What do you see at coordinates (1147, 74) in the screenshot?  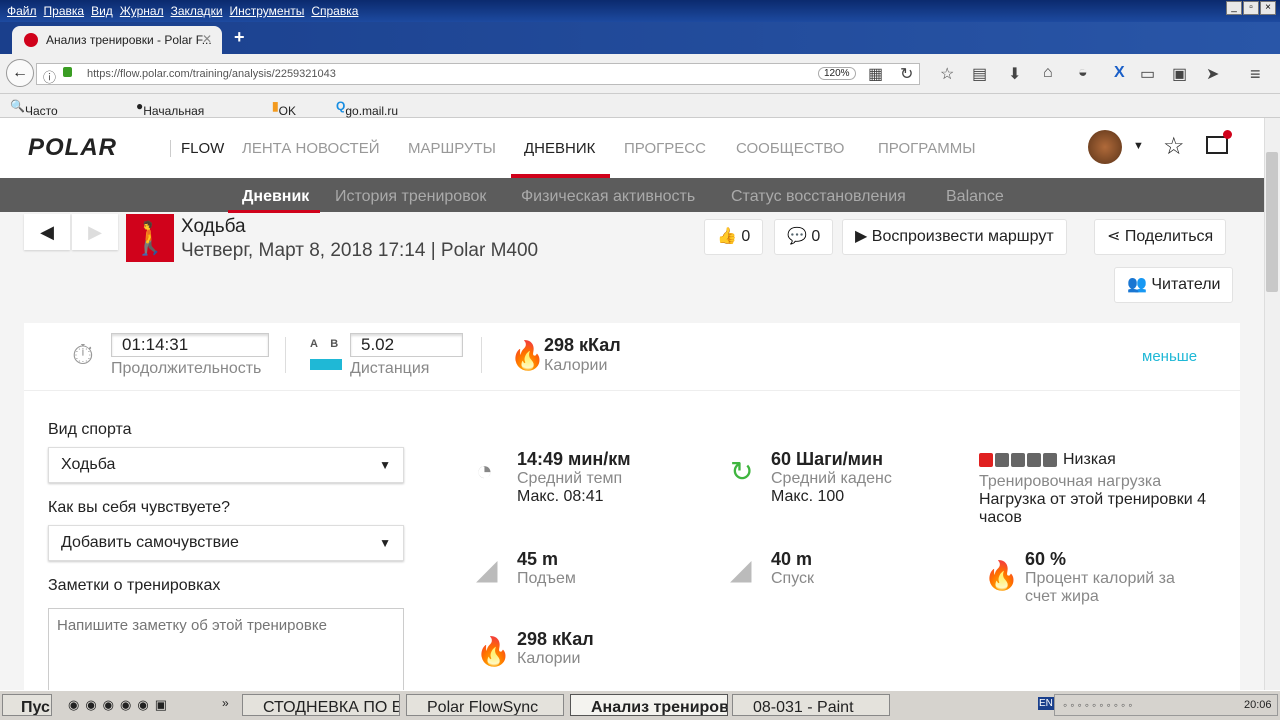 I see `flag-icon: ▭` at bounding box center [1147, 74].